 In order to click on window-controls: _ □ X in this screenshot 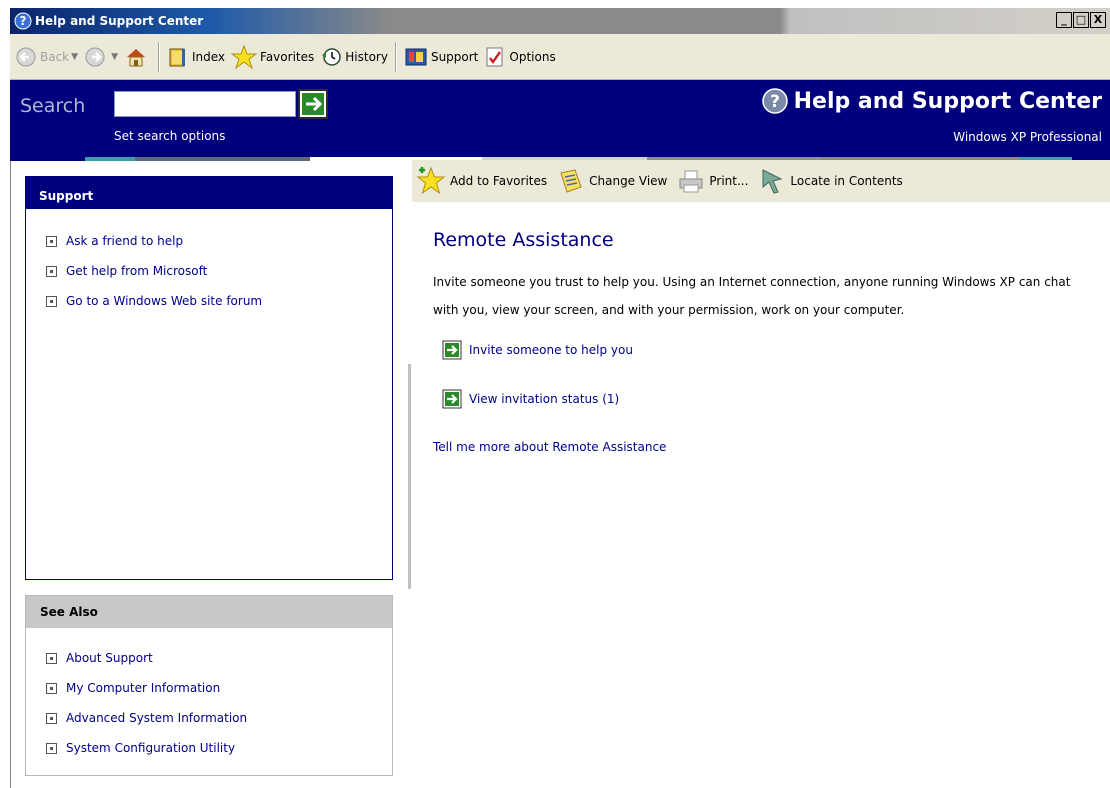, I will do `click(1081, 20)`.